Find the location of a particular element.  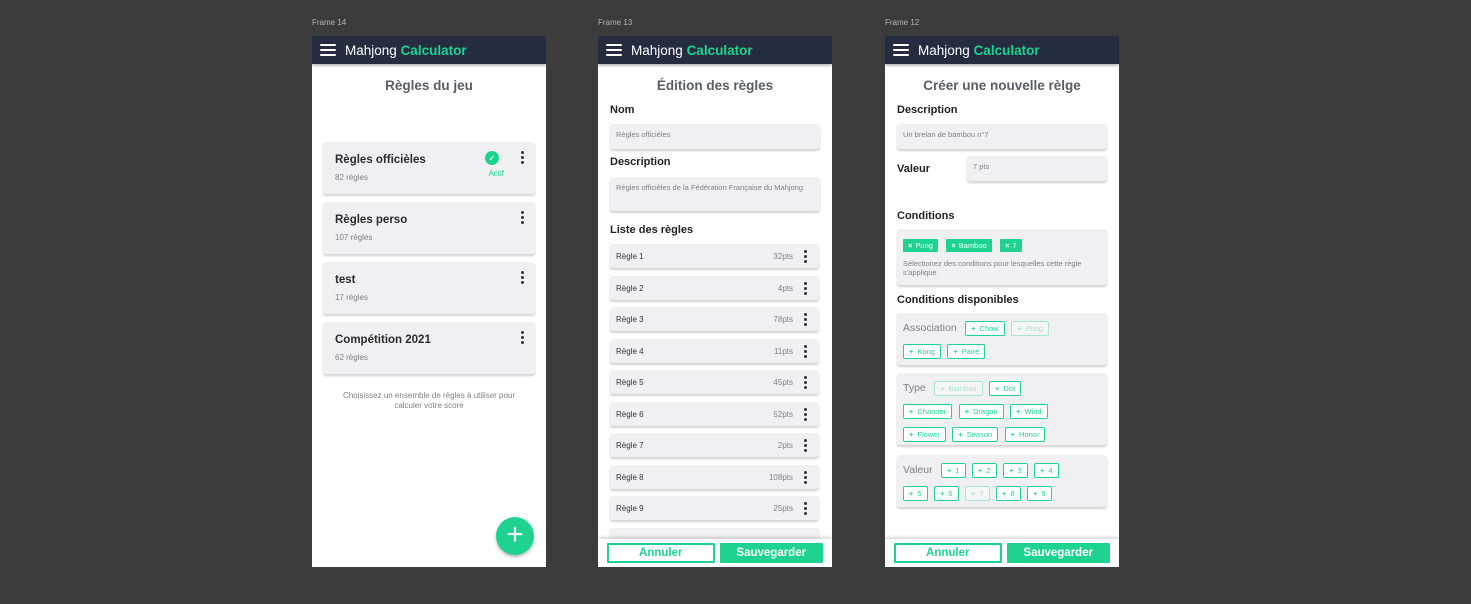

add-chip: +6 is located at coordinates (946, 493).